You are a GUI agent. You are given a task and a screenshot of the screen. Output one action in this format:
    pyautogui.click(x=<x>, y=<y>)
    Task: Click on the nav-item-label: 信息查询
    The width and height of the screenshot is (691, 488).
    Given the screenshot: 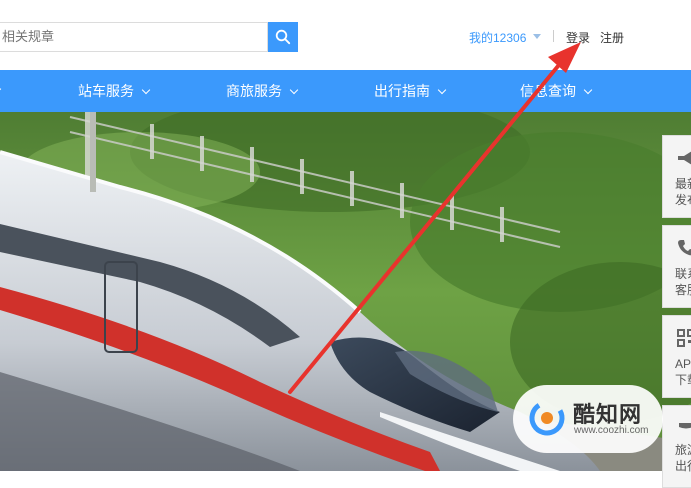 What is the action you would take?
    pyautogui.click(x=548, y=91)
    